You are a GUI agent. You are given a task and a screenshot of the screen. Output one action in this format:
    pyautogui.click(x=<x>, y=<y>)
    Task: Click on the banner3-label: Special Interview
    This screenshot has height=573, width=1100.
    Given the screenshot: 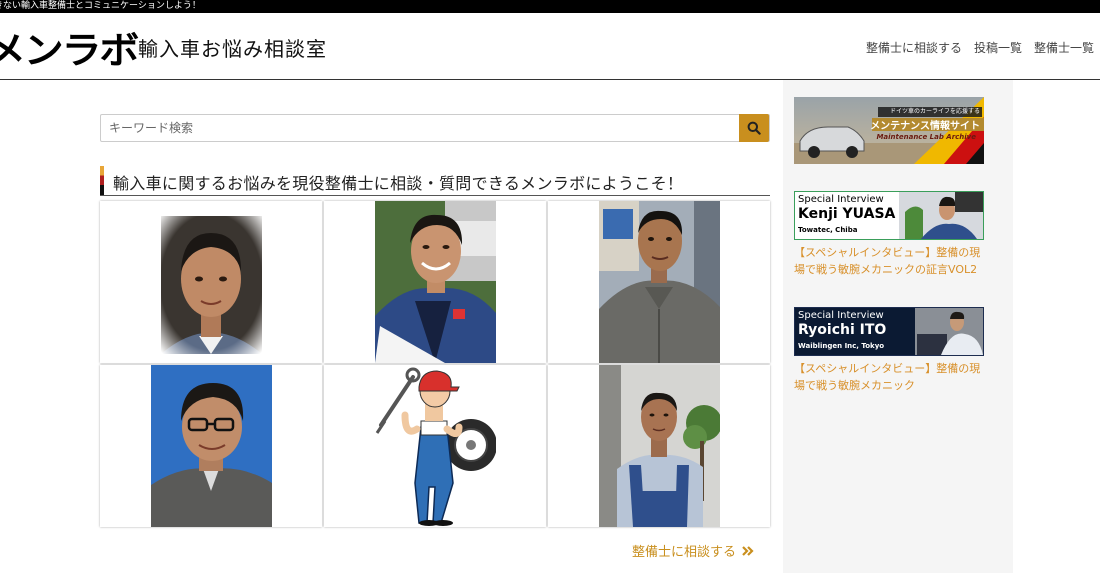 What is the action you would take?
    pyautogui.click(x=841, y=315)
    